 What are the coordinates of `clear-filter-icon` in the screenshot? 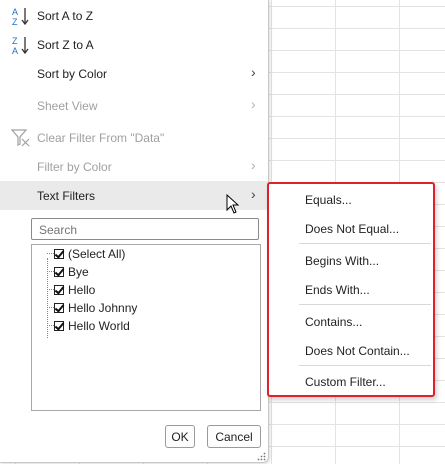 It's located at (20, 138).